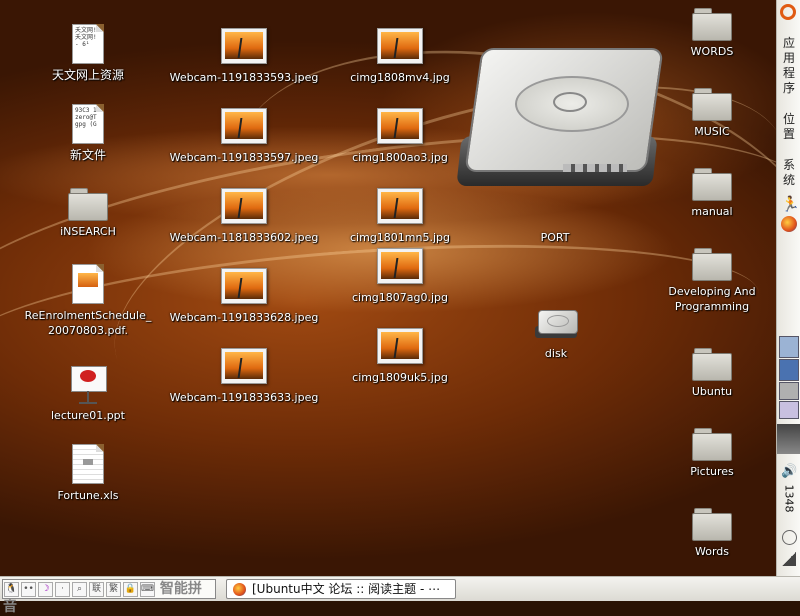 The width and height of the screenshot is (800, 616). I want to click on desktop-icon-webcam-1: Webcam-1191833593.jpeg, so click(244, 56).